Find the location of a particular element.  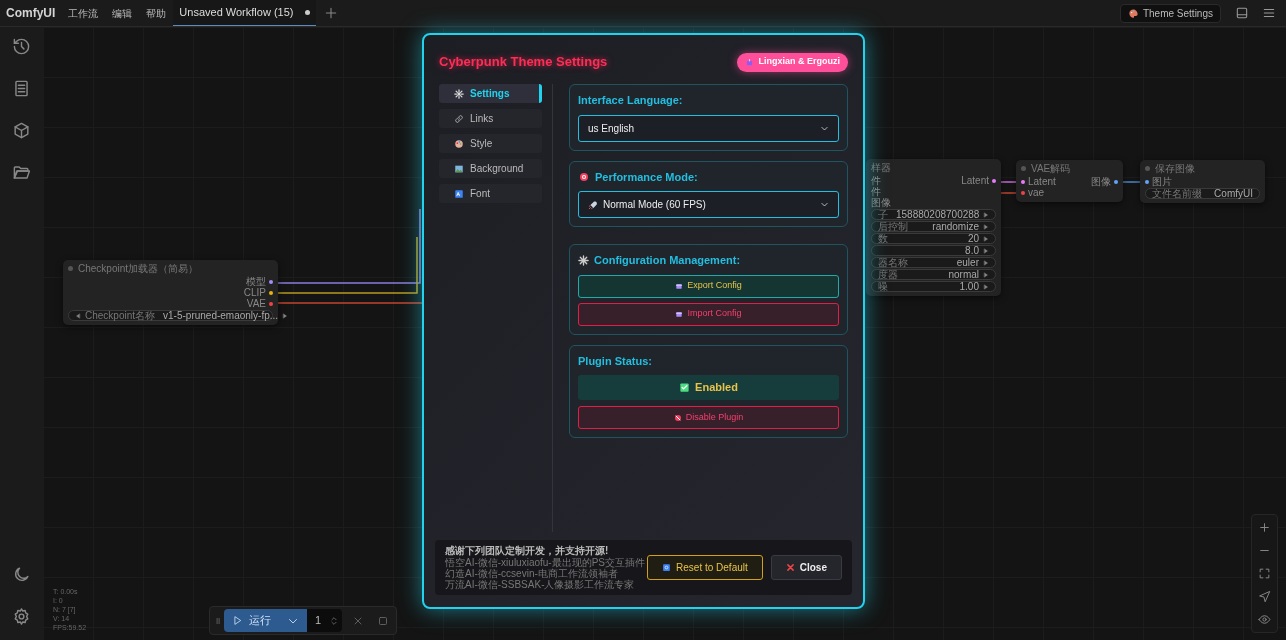

port-label: VAE is located at coordinates (256, 303).